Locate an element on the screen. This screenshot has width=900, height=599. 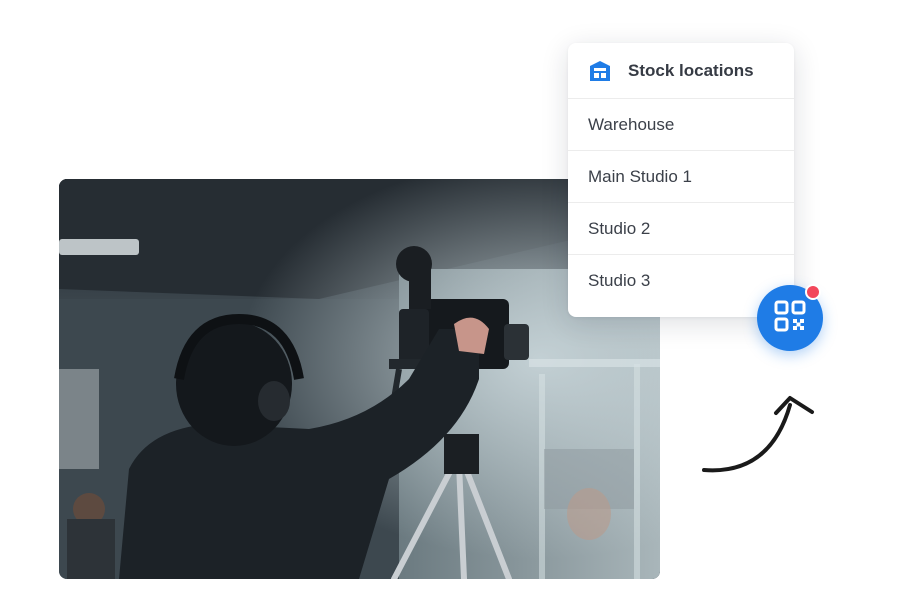
location-item-main-studio-1: Main Studio 1 is located at coordinates (681, 177).